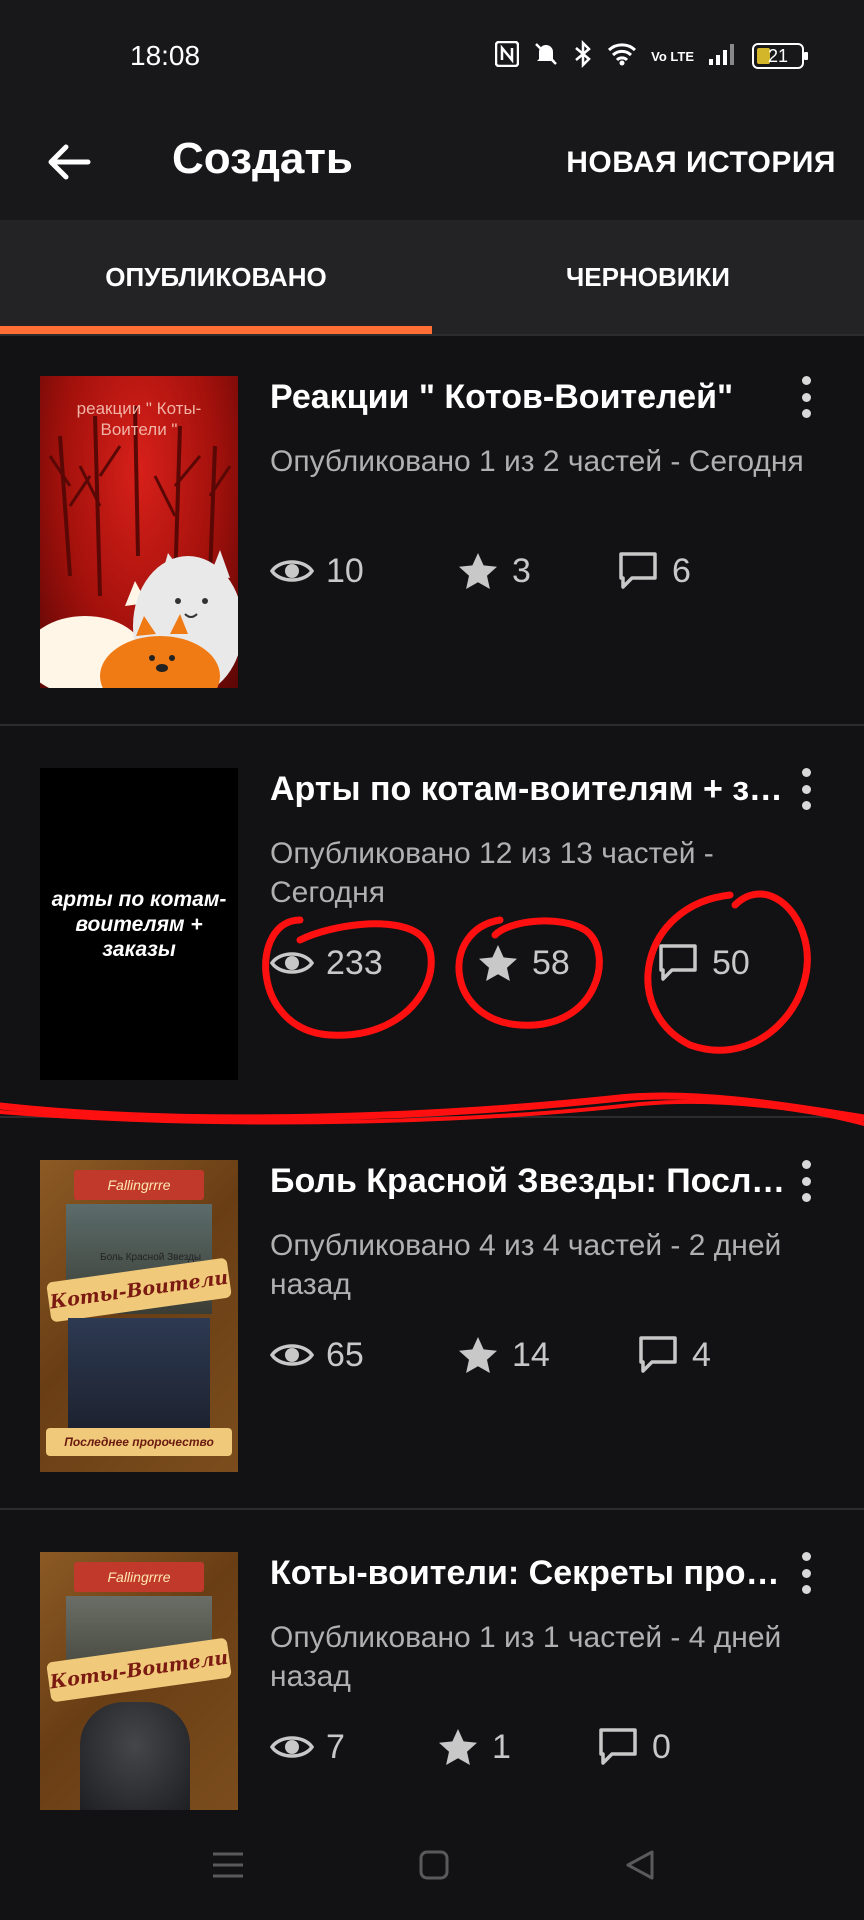 Image resolution: width=864 pixels, height=1920 pixels. I want to click on cover-cat, so click(135, 1756).